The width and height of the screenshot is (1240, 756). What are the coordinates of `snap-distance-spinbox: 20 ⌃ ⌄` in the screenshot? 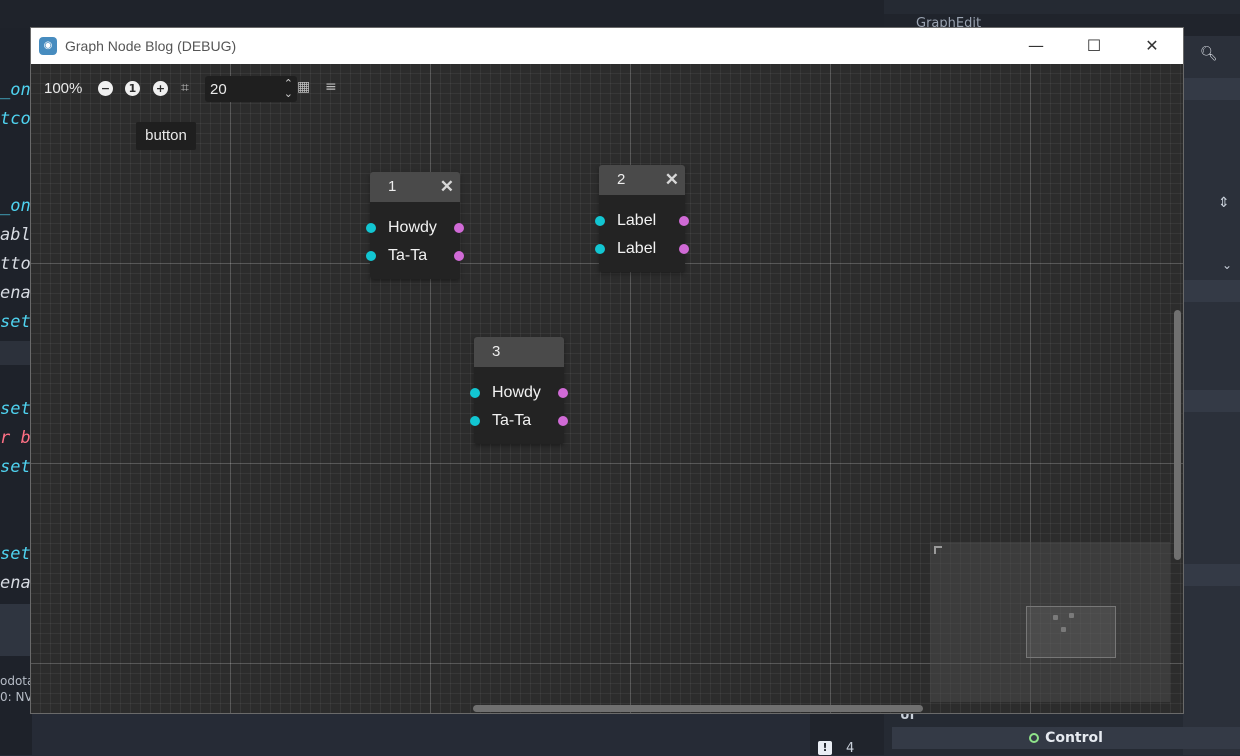 It's located at (251, 89).